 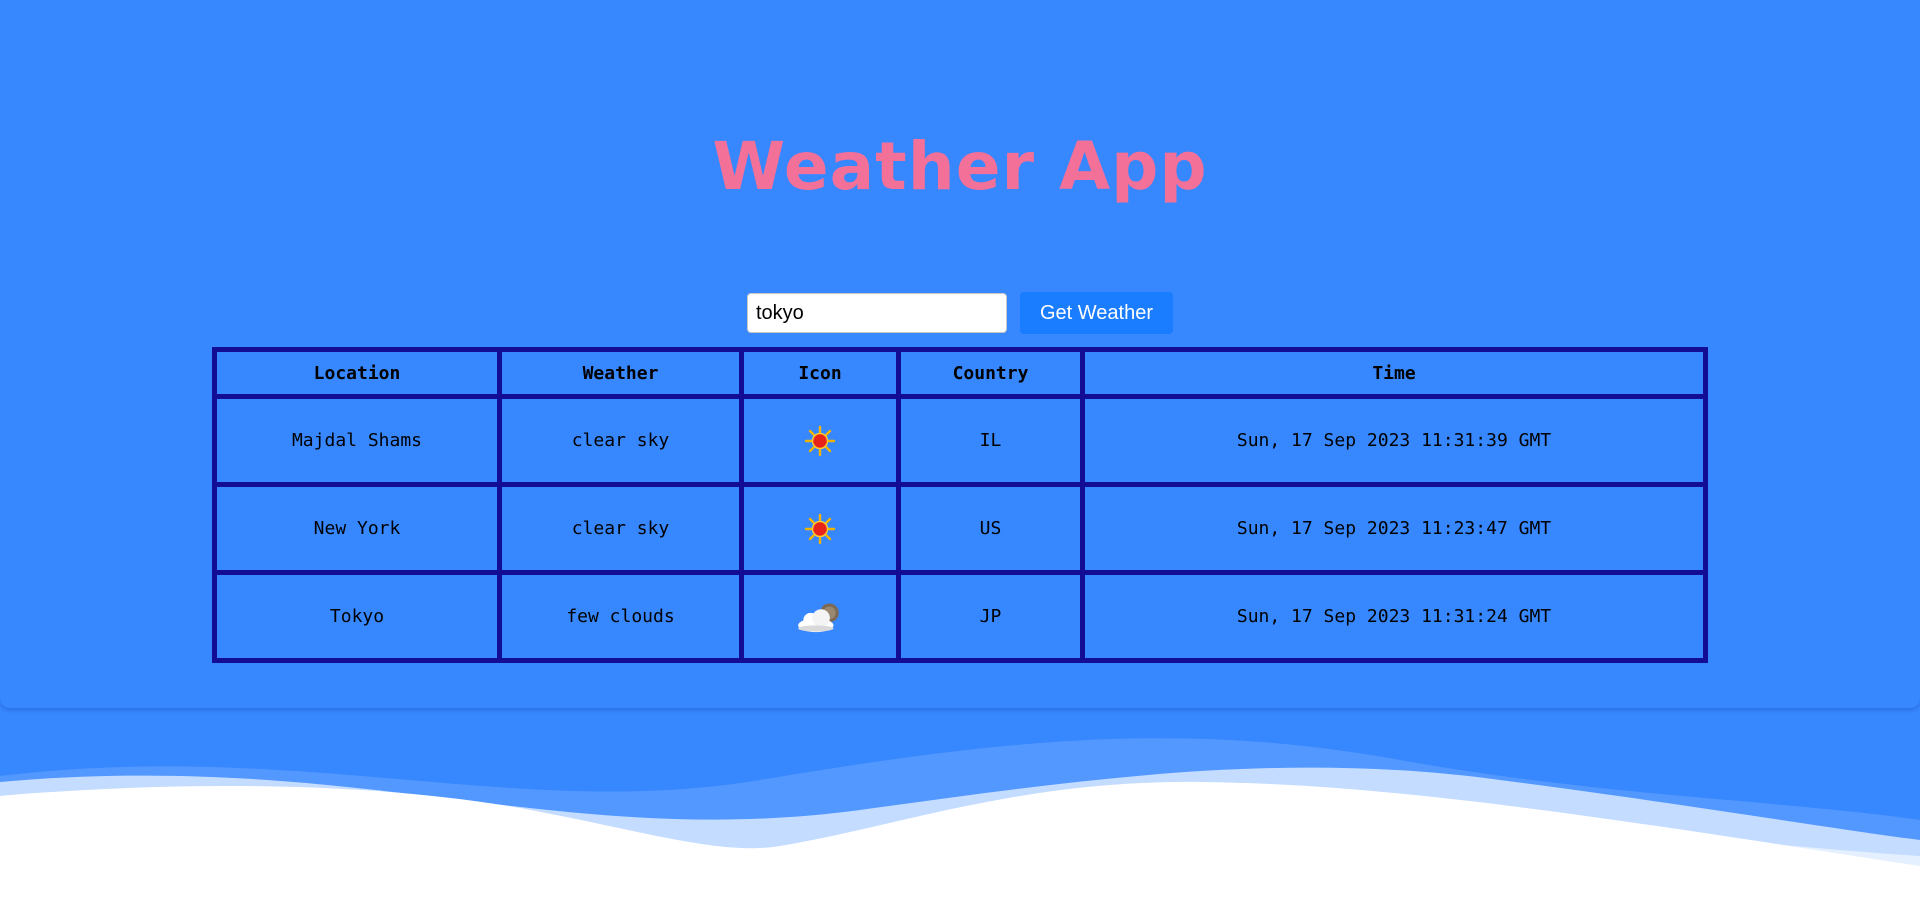 I want to click on table-header-row: Location Weather Icon Country Time, so click(x=960, y=373).